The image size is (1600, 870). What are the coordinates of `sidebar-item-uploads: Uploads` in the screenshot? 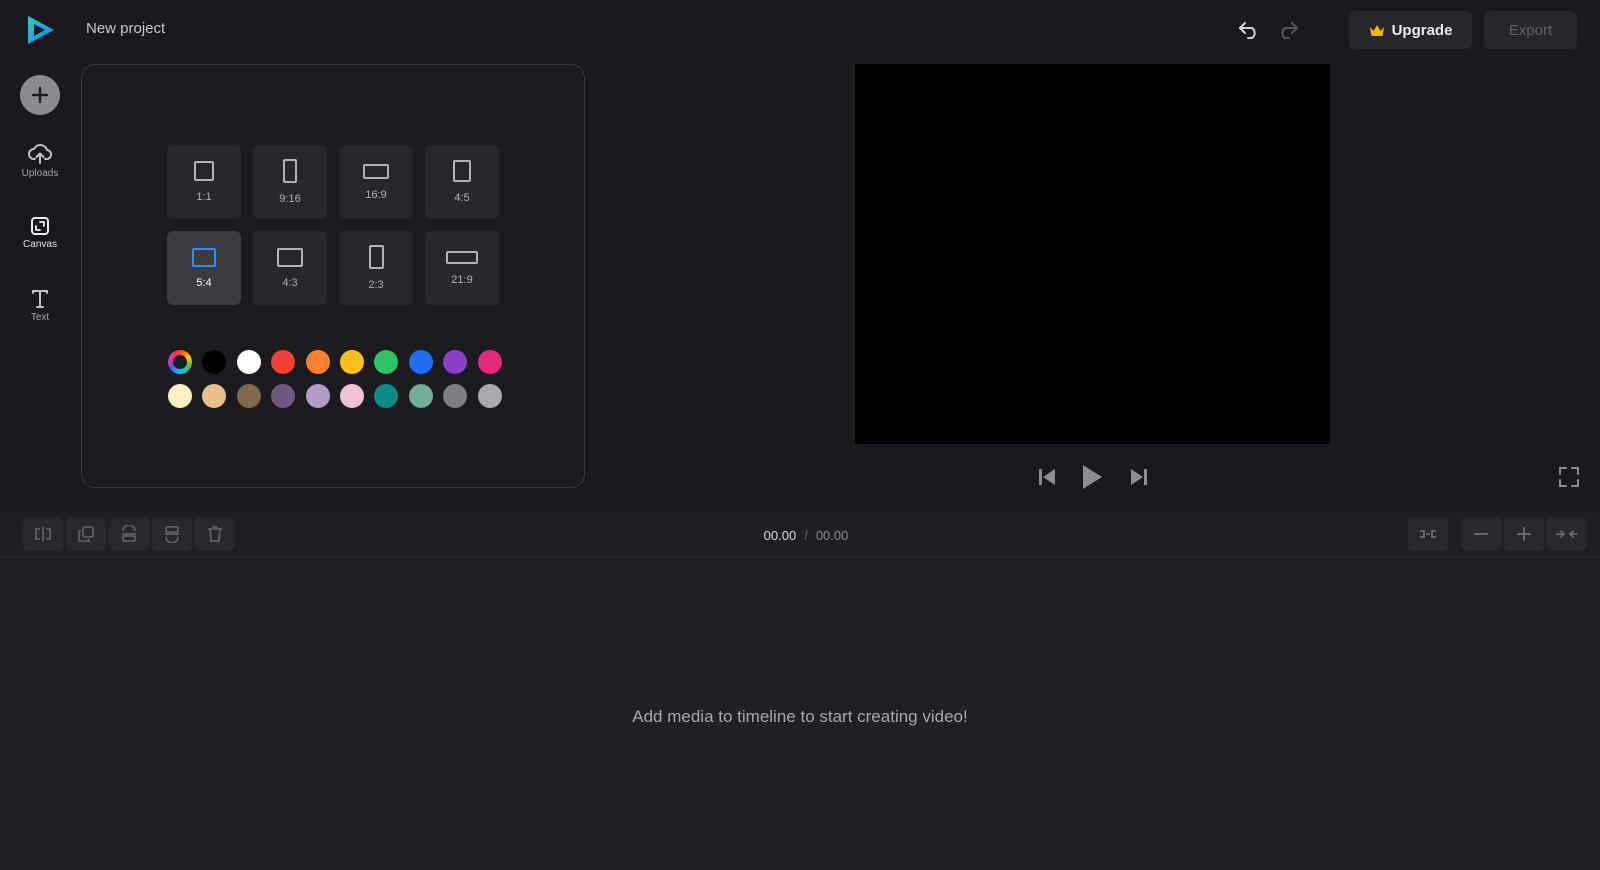 It's located at (40, 171).